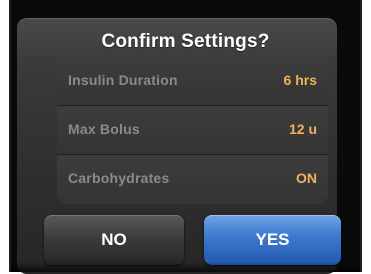 The width and height of the screenshot is (371, 274). I want to click on no-button: NO, so click(114, 240).